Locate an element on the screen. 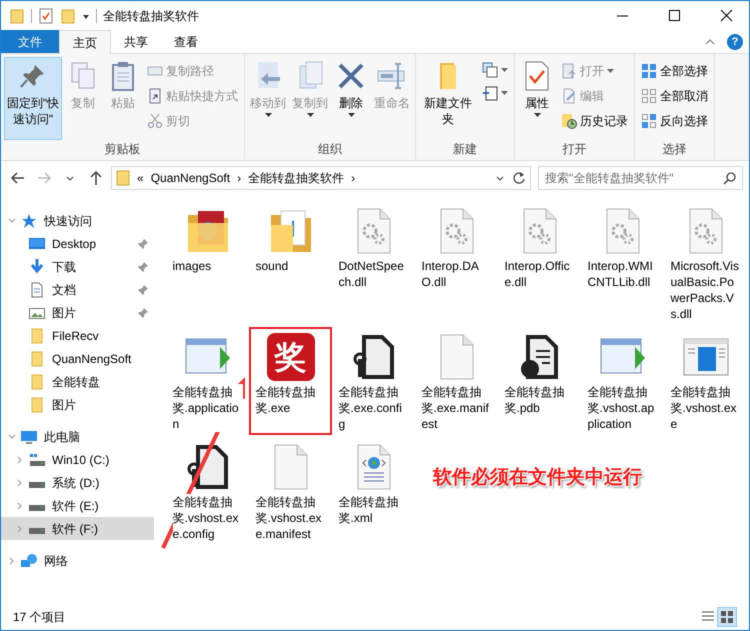  ribbon-button: 全部选择 is located at coordinates (674, 71).